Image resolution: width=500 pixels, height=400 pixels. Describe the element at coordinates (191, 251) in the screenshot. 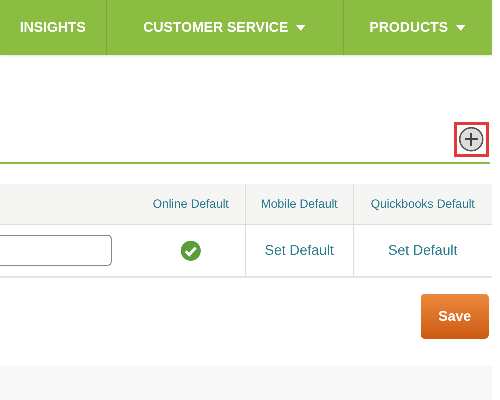

I see `checkmark-icon` at that location.